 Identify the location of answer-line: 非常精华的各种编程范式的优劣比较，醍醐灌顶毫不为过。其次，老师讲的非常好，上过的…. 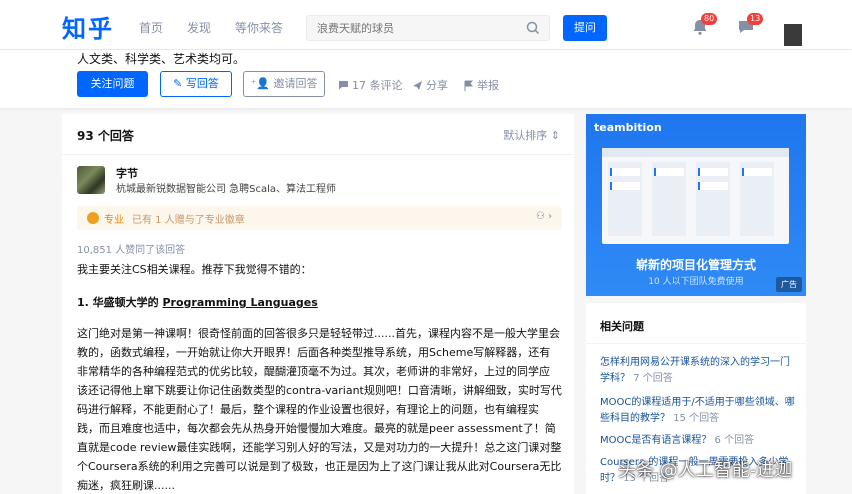
(313, 371).